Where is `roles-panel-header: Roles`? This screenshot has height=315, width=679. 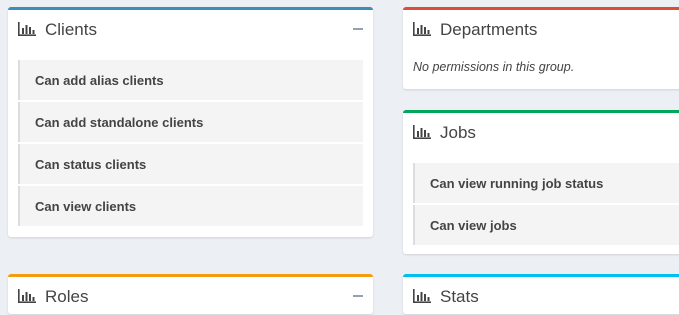
roles-panel-header: Roles is located at coordinates (190, 296).